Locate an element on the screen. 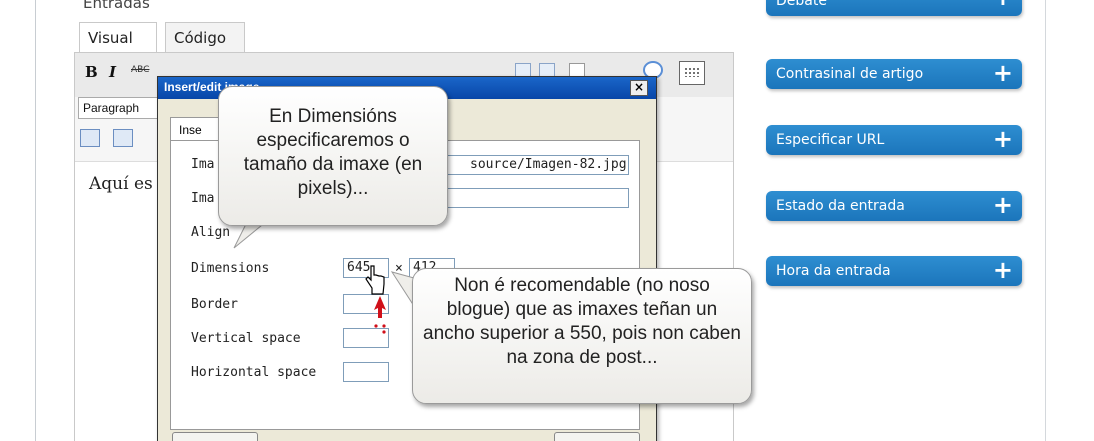  kitchen-sink-icon is located at coordinates (692, 73).